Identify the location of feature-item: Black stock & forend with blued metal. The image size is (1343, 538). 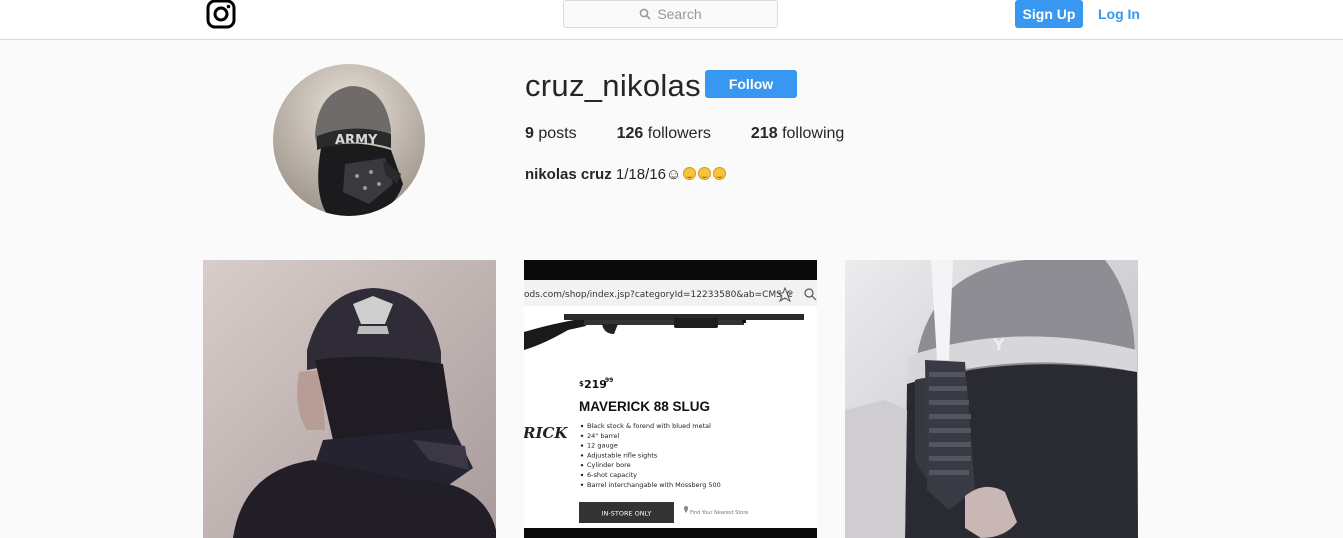
(649, 426).